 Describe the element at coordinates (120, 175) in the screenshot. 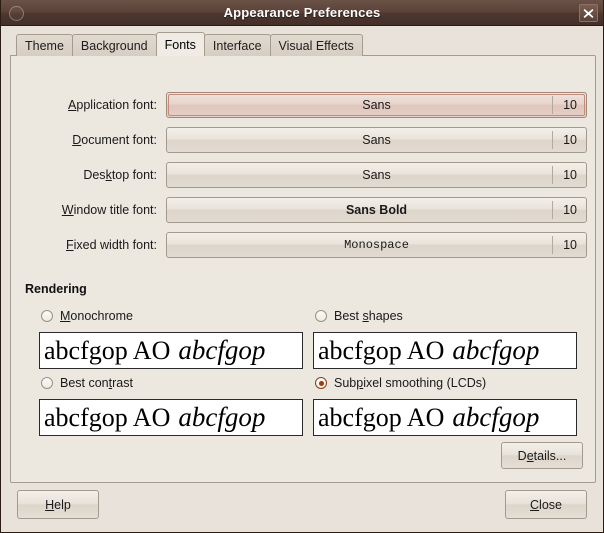

I see `desktop-font-label: Desktop font:` at that location.